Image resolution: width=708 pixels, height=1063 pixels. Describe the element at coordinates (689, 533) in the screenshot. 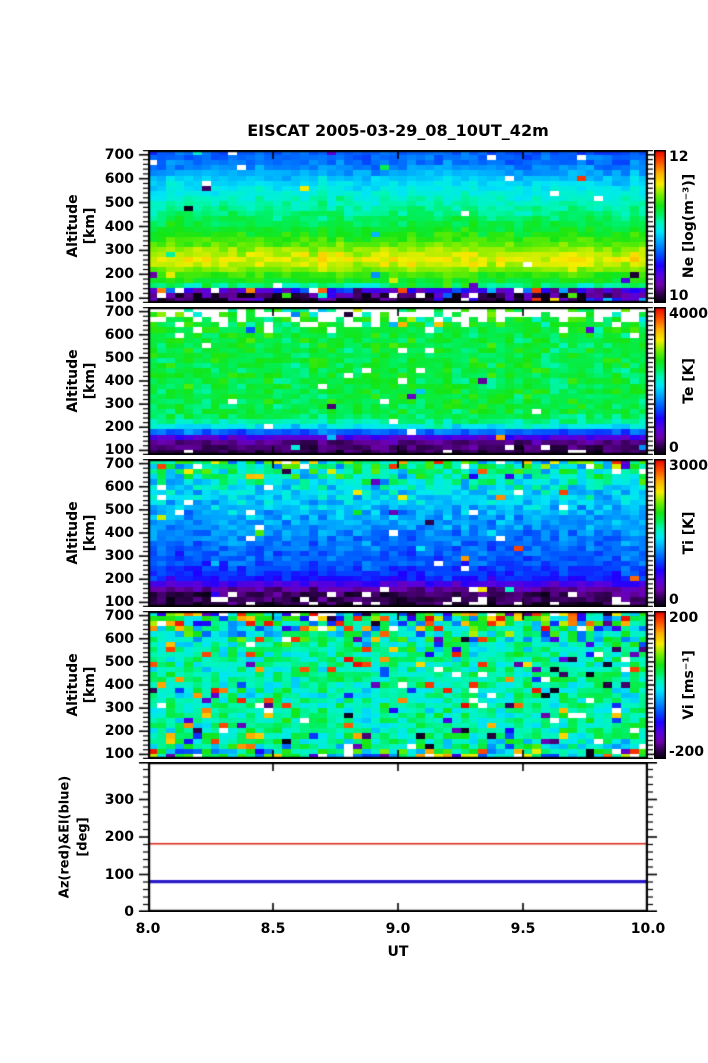

I see `ti-colorbar-title: Ti [K]` at that location.